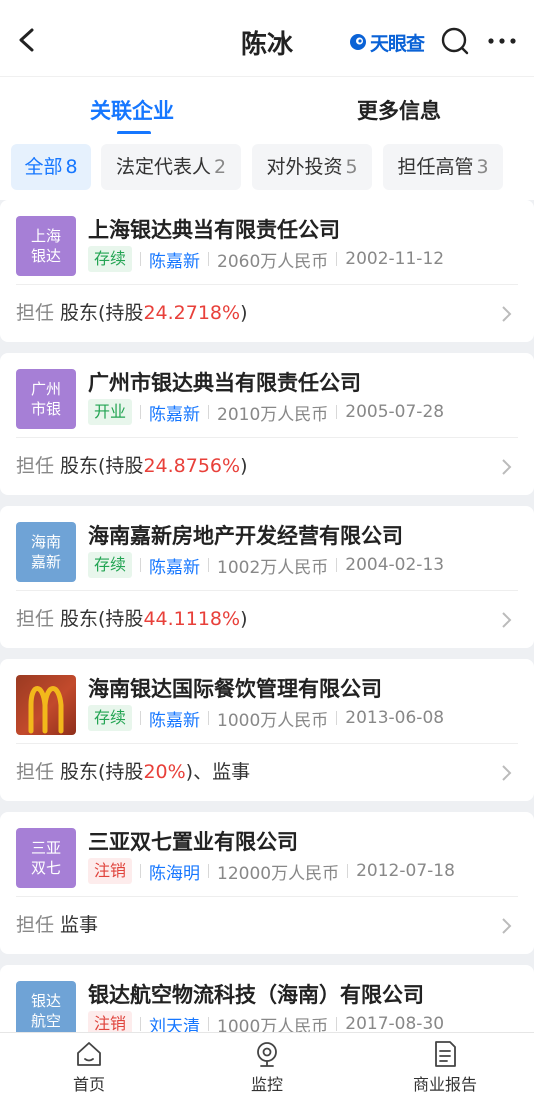 The image size is (534, 1107). What do you see at coordinates (273, 414) in the screenshot?
I see `registered-capital: 2010万人民币` at bounding box center [273, 414].